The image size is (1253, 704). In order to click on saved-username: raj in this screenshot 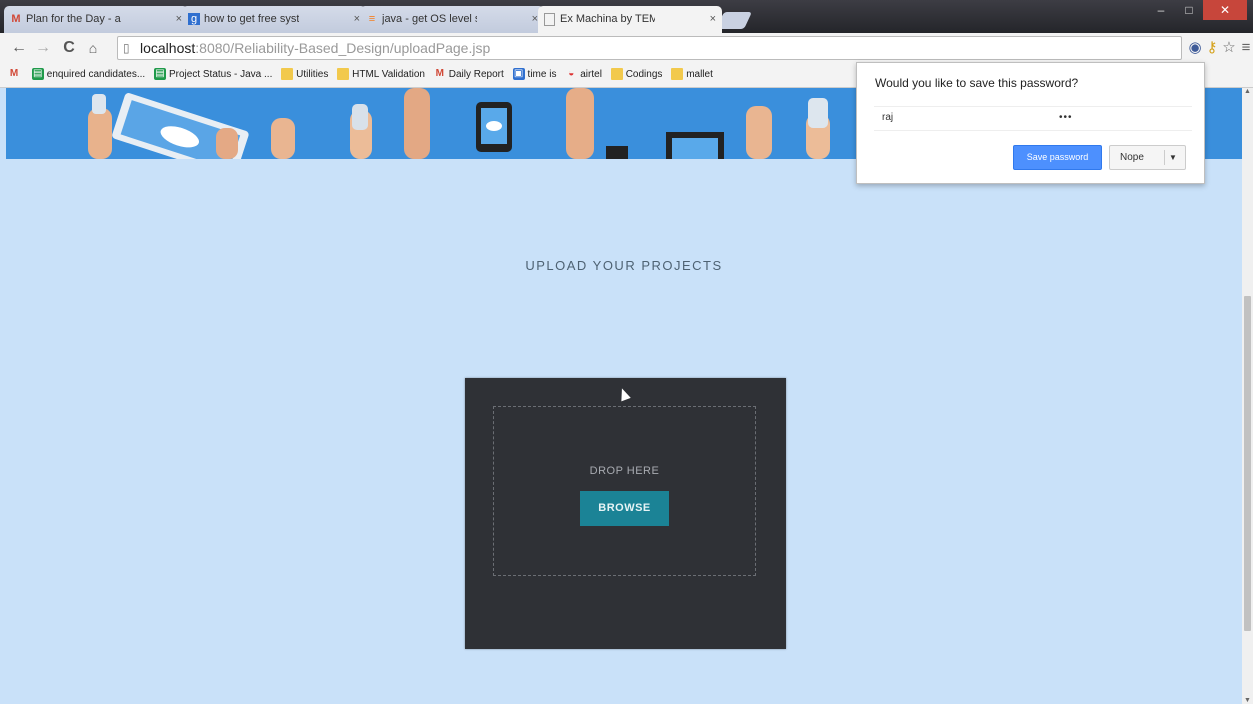, I will do `click(888, 117)`.